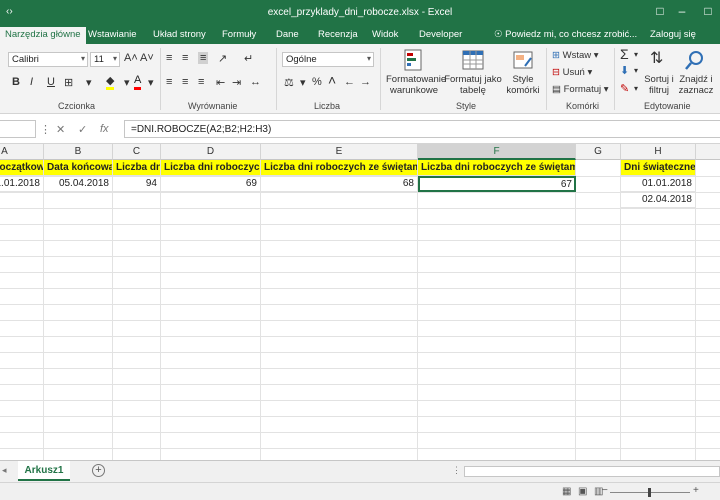 The height and width of the screenshot is (500, 720). I want to click on cell-d1: Liczba dni roboczych, so click(211, 168).